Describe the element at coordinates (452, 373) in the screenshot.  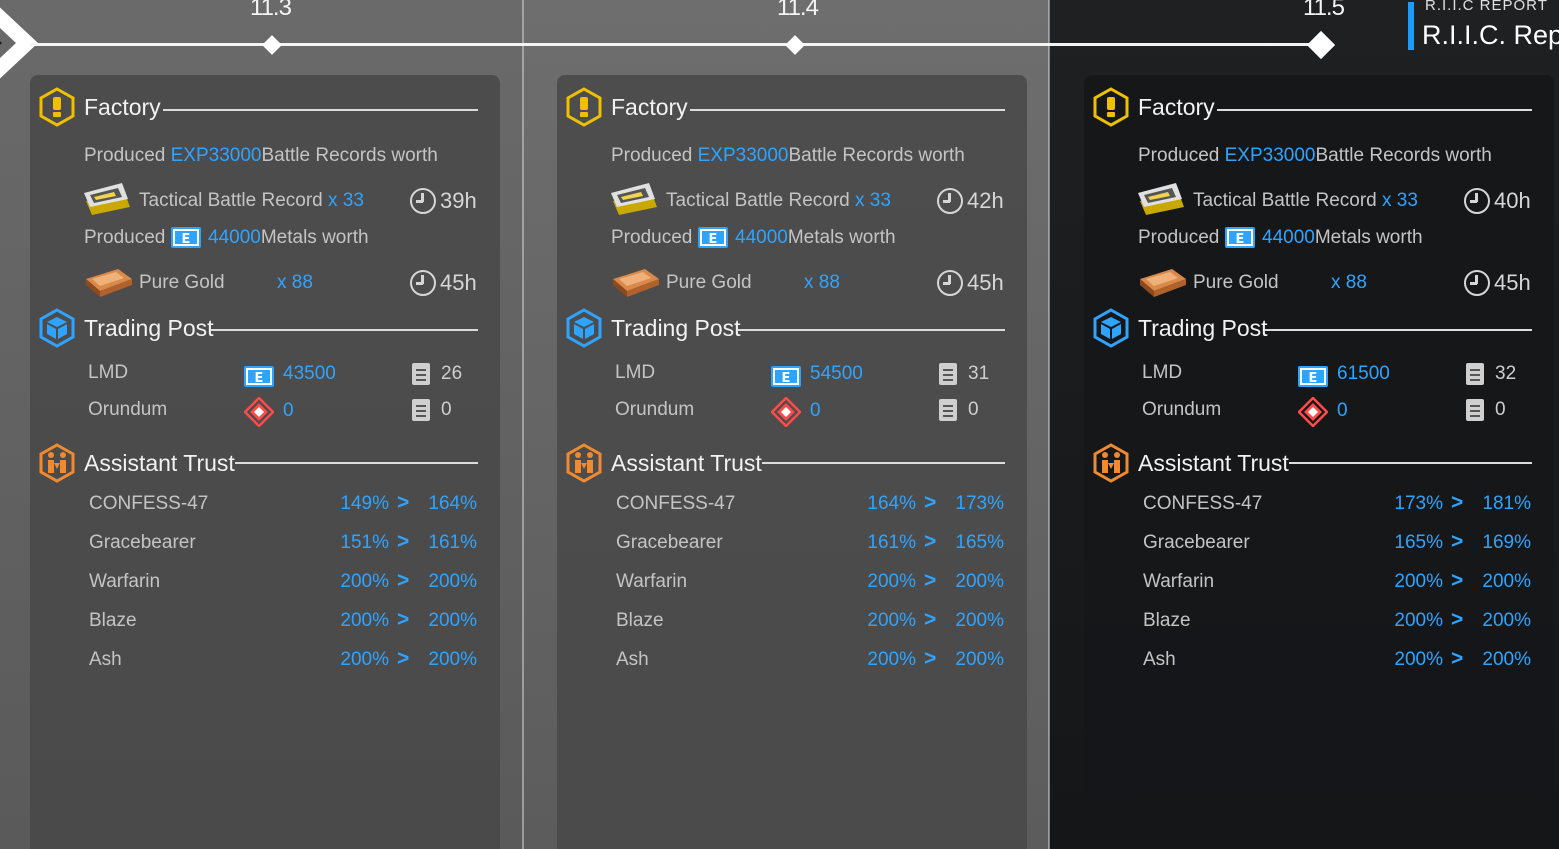
I see `lmd-orders: 26` at that location.